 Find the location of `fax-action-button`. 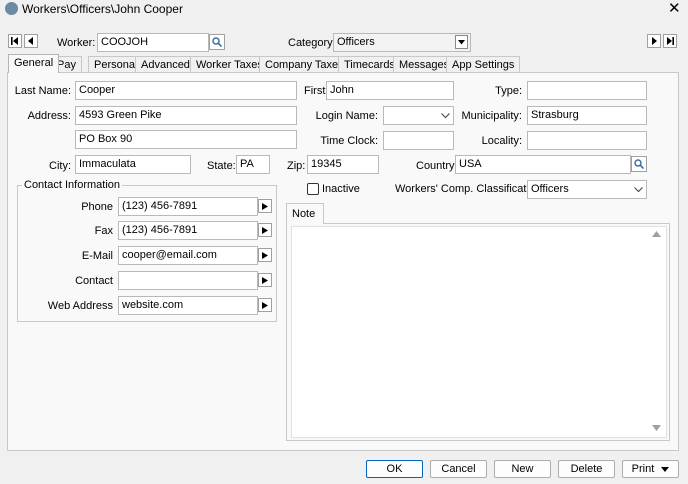

fax-action-button is located at coordinates (265, 230).